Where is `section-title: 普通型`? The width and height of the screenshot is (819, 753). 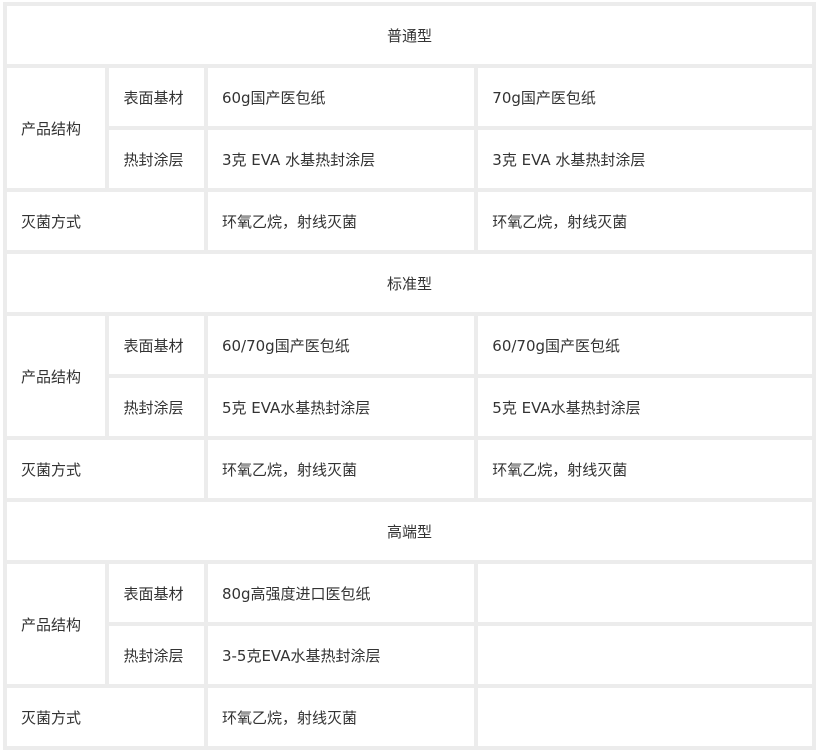
section-title: 普通型 is located at coordinates (409, 35).